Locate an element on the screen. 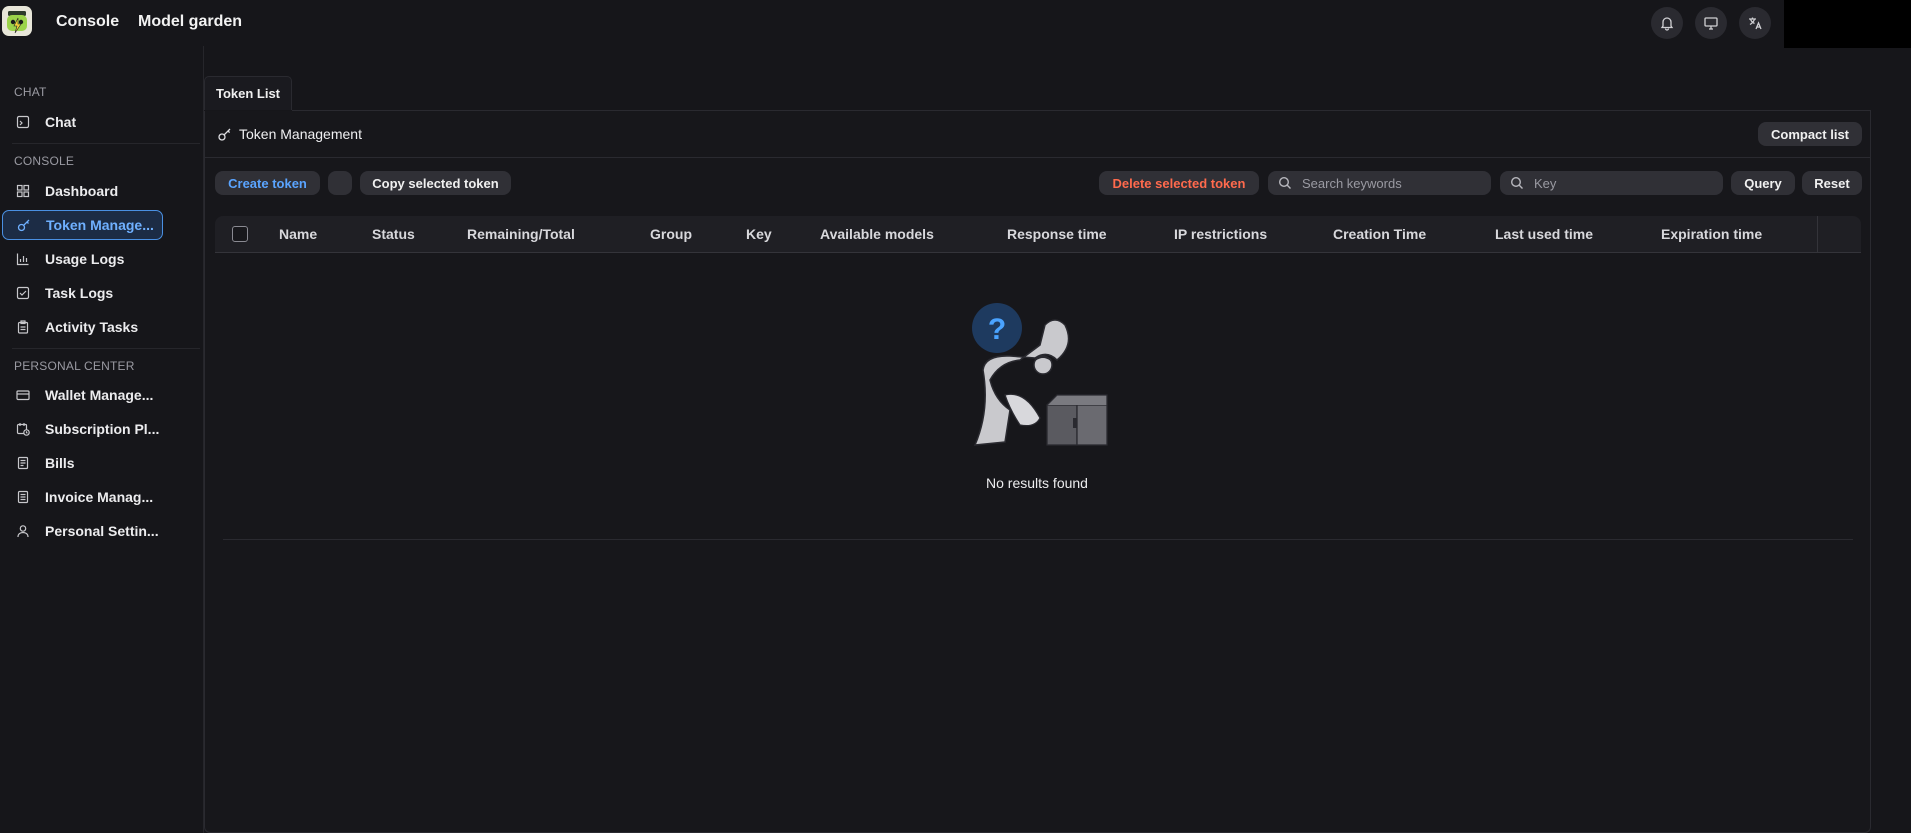 This screenshot has height=833, width=1911. sidebar-item-label: Dashboard is located at coordinates (82, 191).